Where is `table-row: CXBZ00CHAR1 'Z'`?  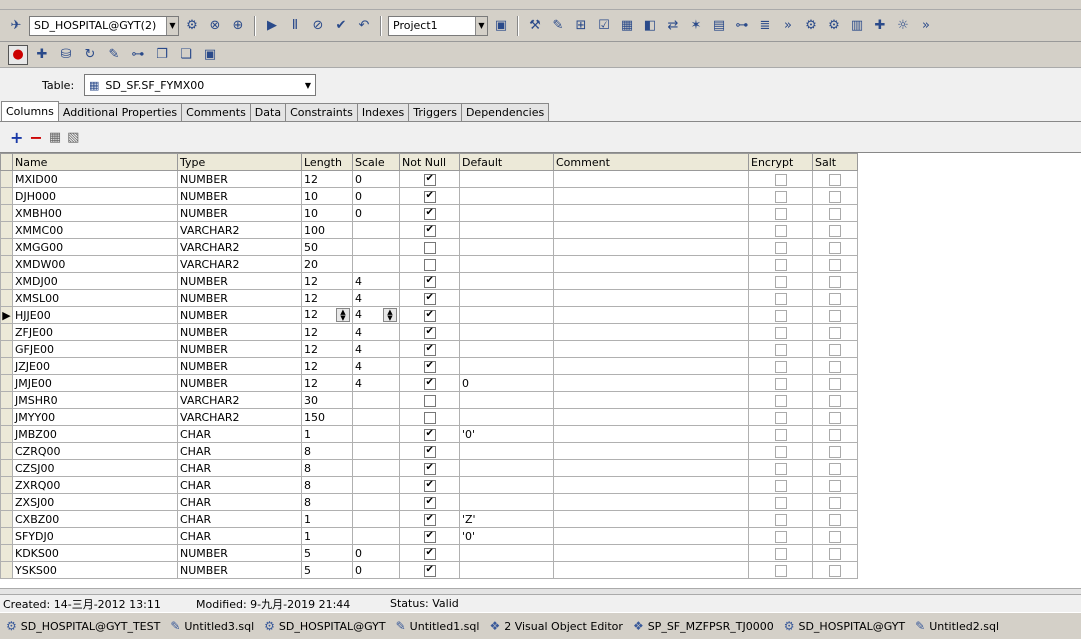 table-row: CXBZ00CHAR1 'Z' is located at coordinates (429, 519).